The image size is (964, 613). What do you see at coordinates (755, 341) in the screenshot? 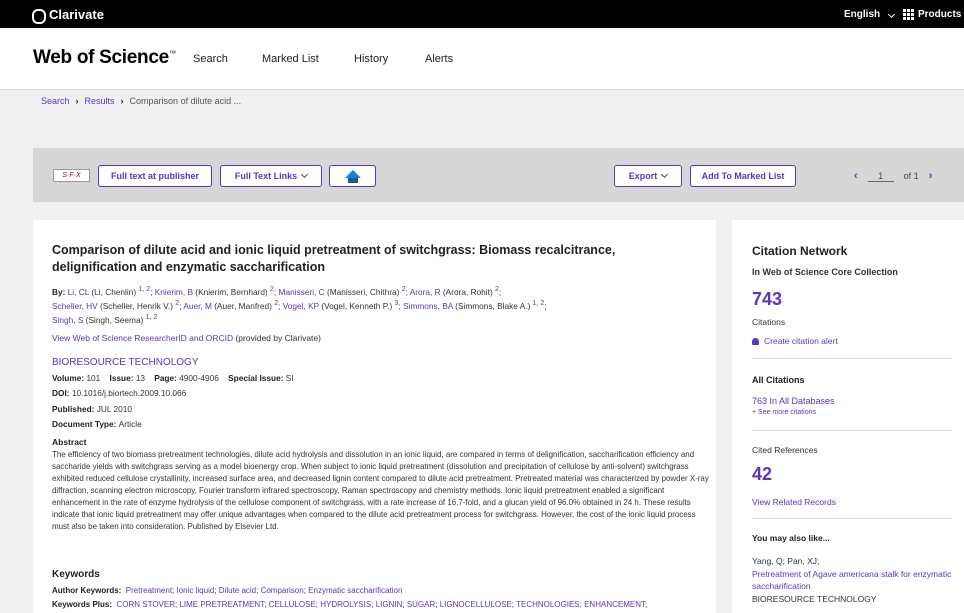
I see `bell-icon` at bounding box center [755, 341].